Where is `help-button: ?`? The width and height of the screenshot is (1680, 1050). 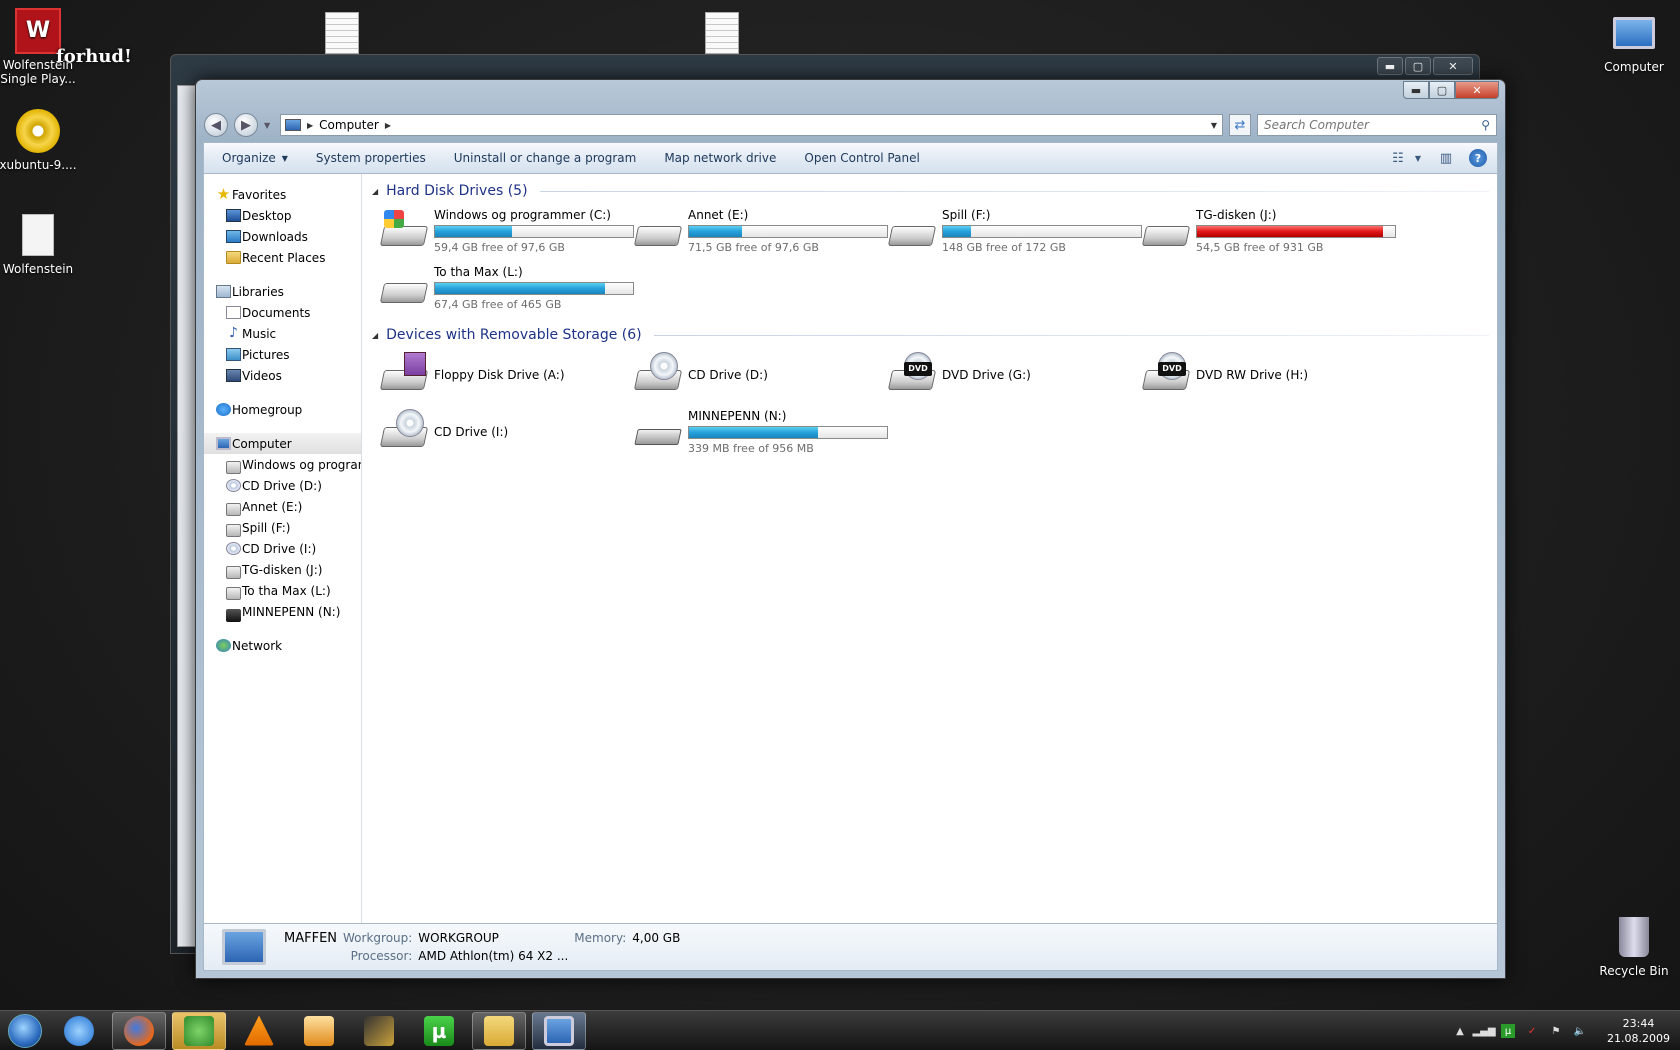 help-button: ? is located at coordinates (1478, 158).